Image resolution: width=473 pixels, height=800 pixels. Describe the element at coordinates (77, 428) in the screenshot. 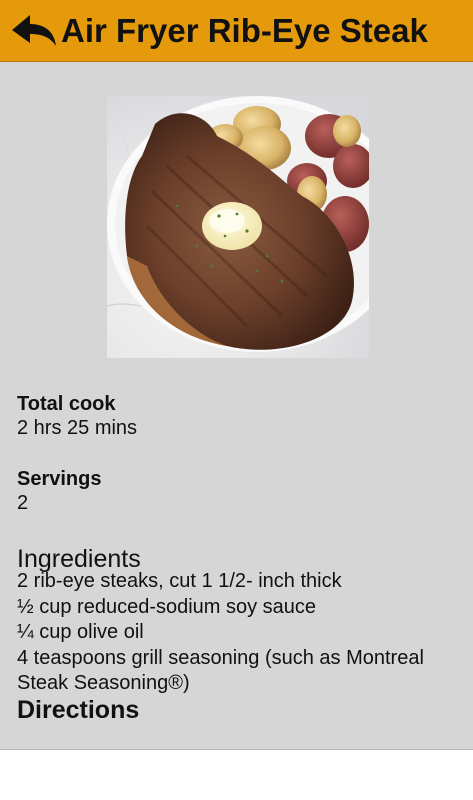

I see `total-cook-value: 2 hrs 25 mins` at that location.